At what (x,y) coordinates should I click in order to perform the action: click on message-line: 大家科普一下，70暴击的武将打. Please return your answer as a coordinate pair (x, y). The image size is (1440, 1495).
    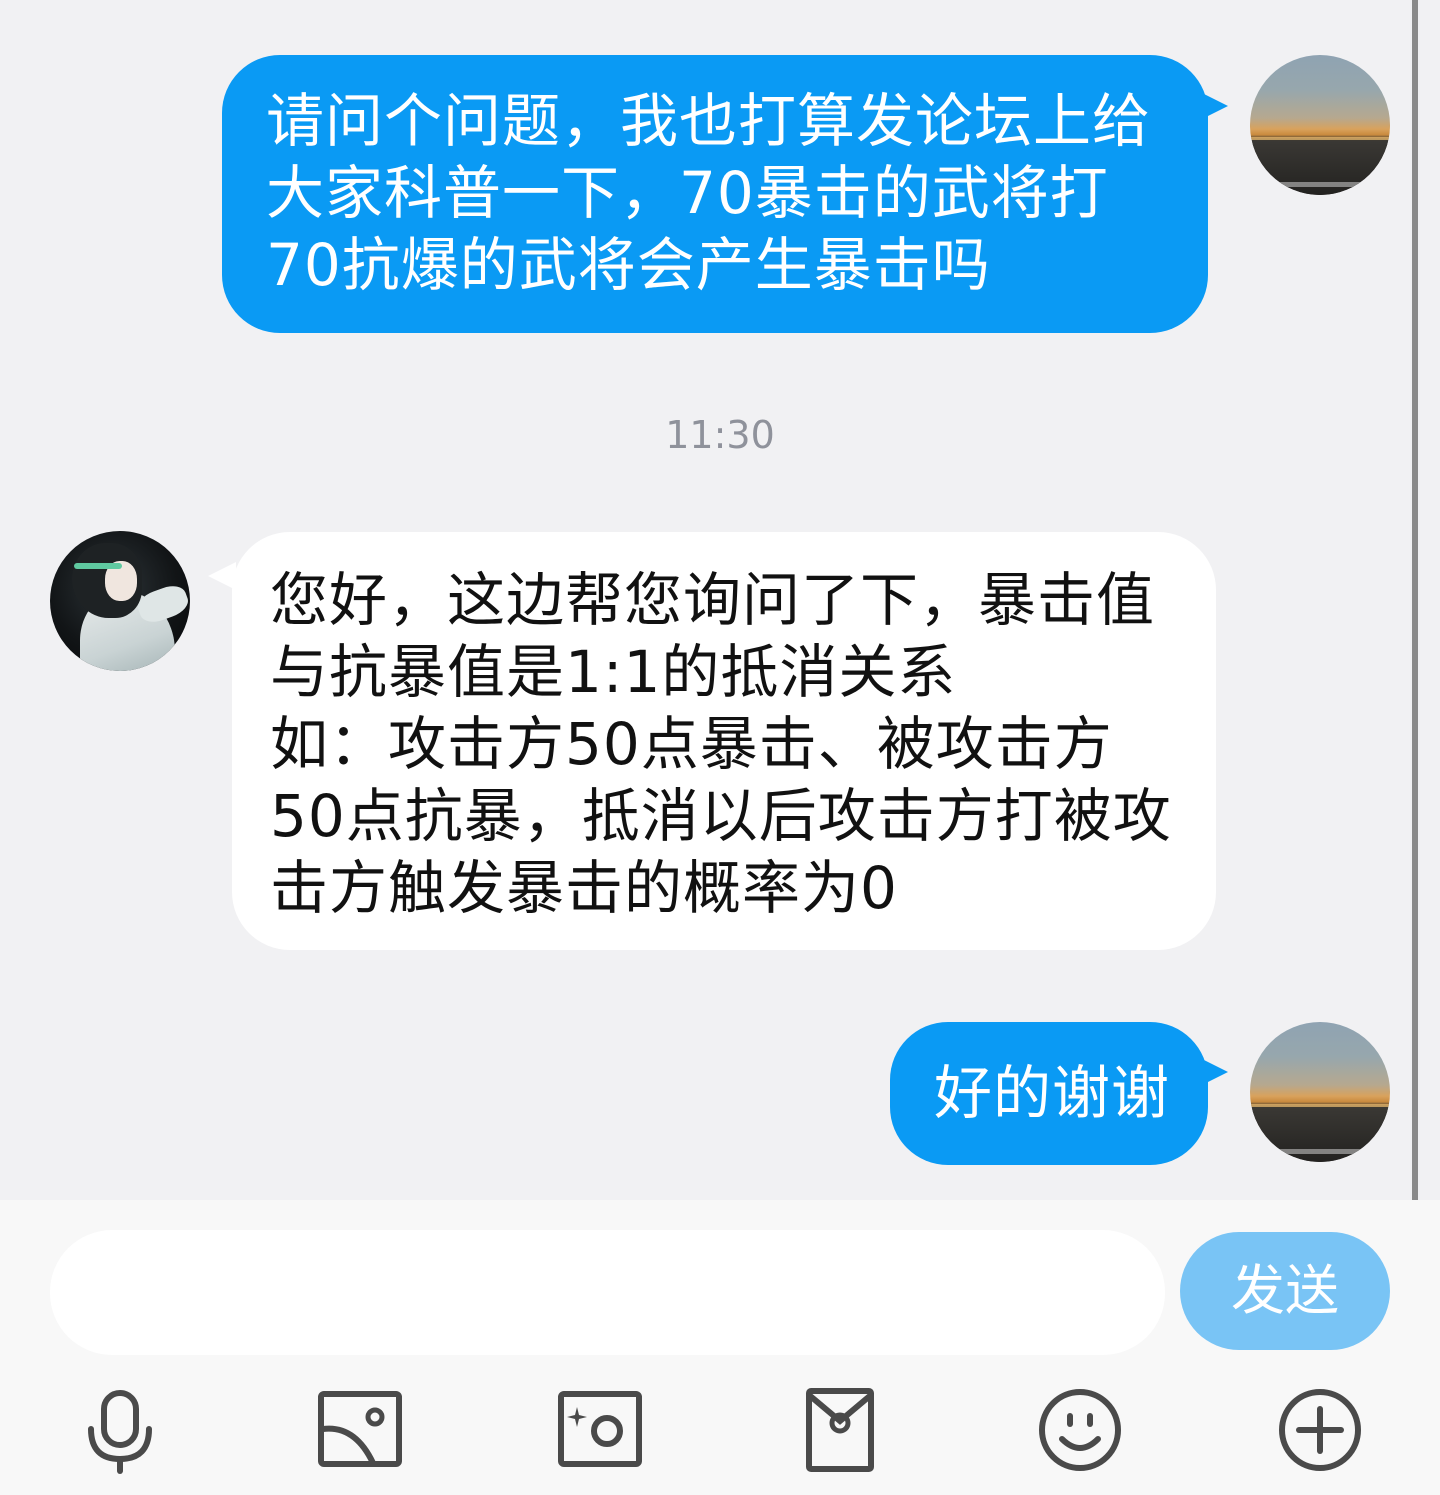
    Looking at the image, I should click on (687, 193).